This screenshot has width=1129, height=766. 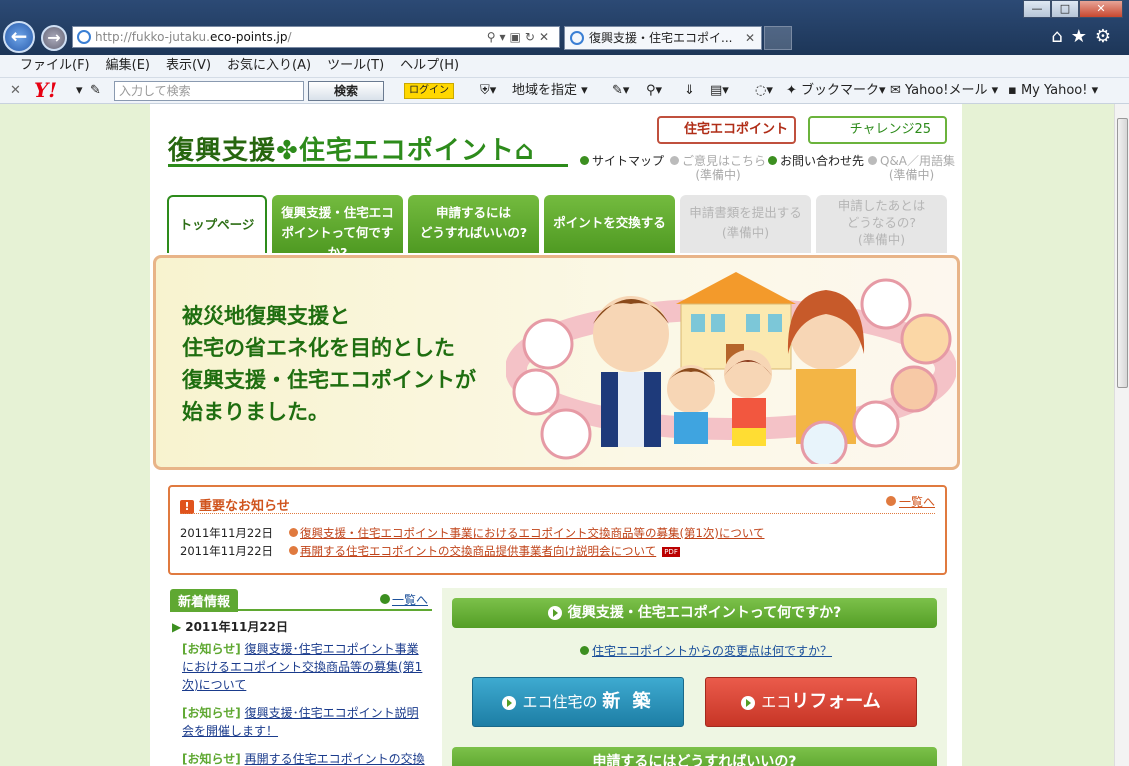 I want to click on tab-close-icon: ✕, so click(x=750, y=38).